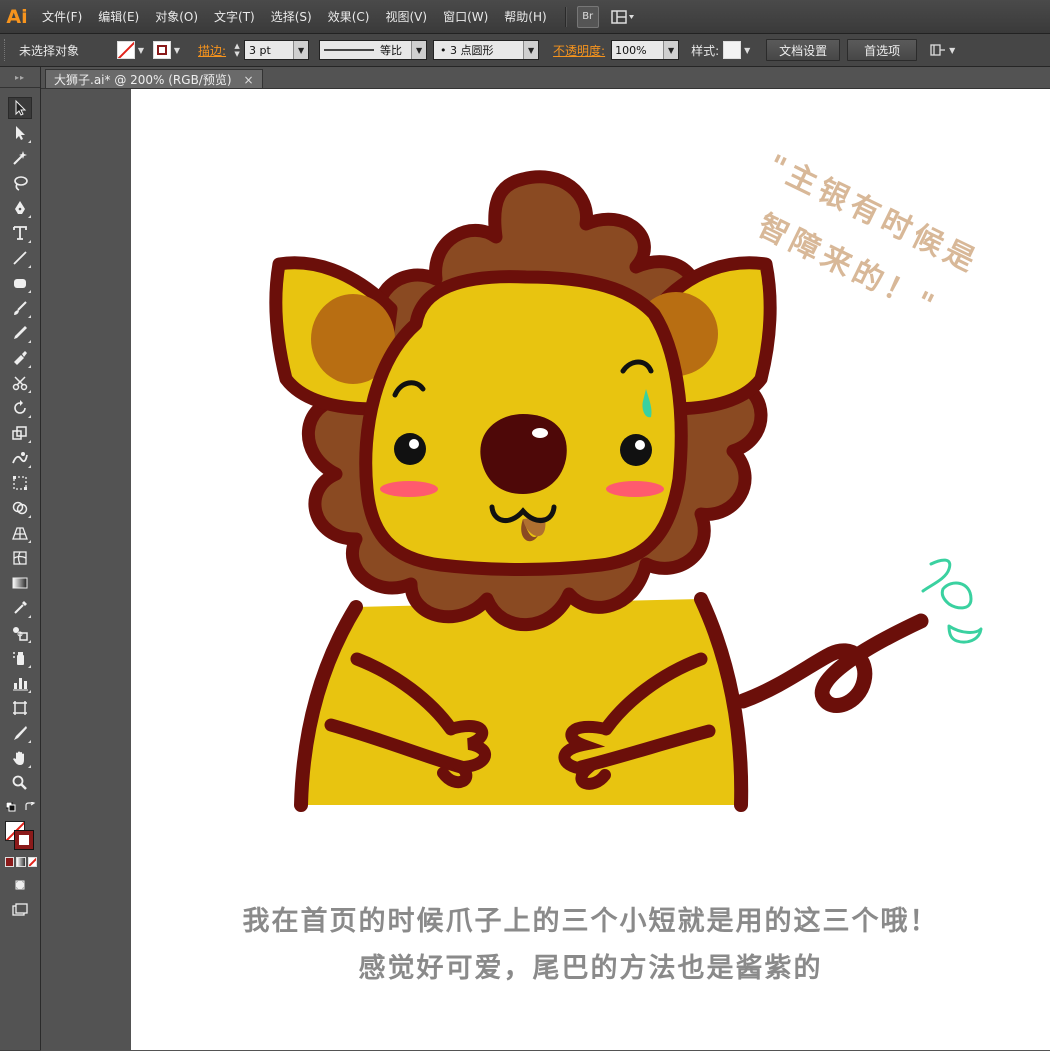 The image size is (1050, 1051). Describe the element at coordinates (944, 50) in the screenshot. I see `arrange-documents-button: ▼` at that location.